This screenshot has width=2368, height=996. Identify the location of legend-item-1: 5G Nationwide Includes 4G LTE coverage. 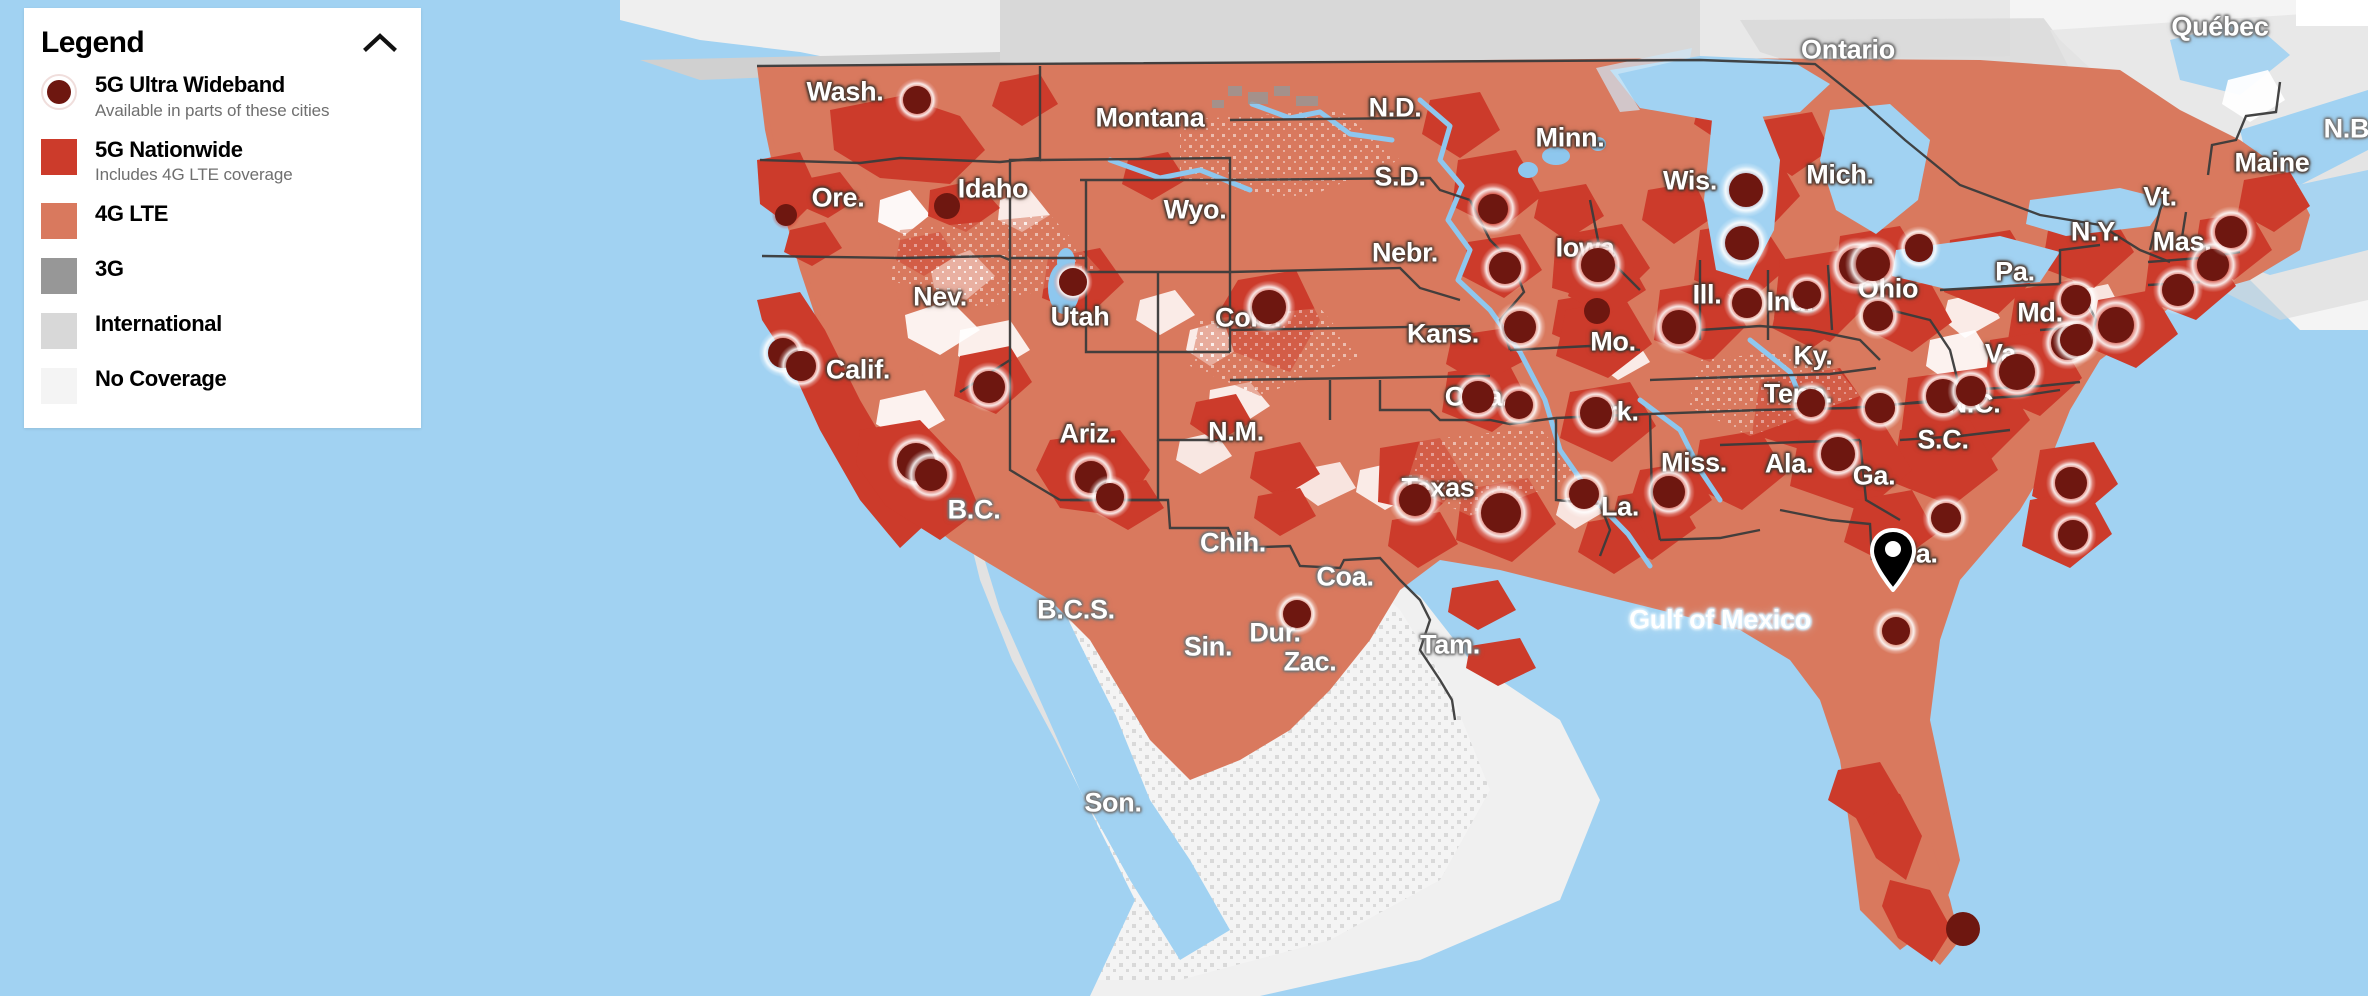
(222, 162).